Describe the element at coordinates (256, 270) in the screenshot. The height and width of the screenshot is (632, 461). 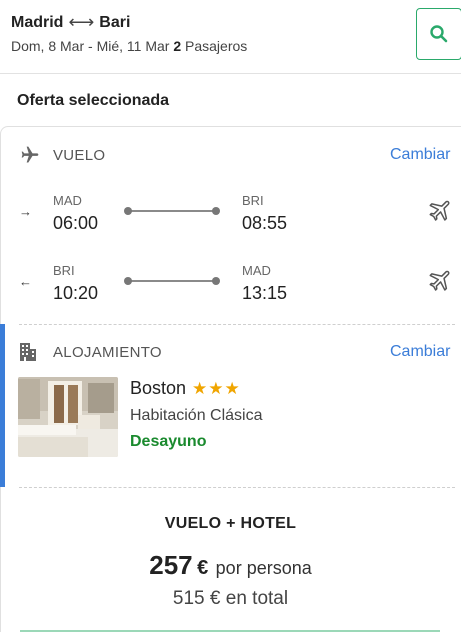
I see `arrival-airport-code: MAD` at that location.